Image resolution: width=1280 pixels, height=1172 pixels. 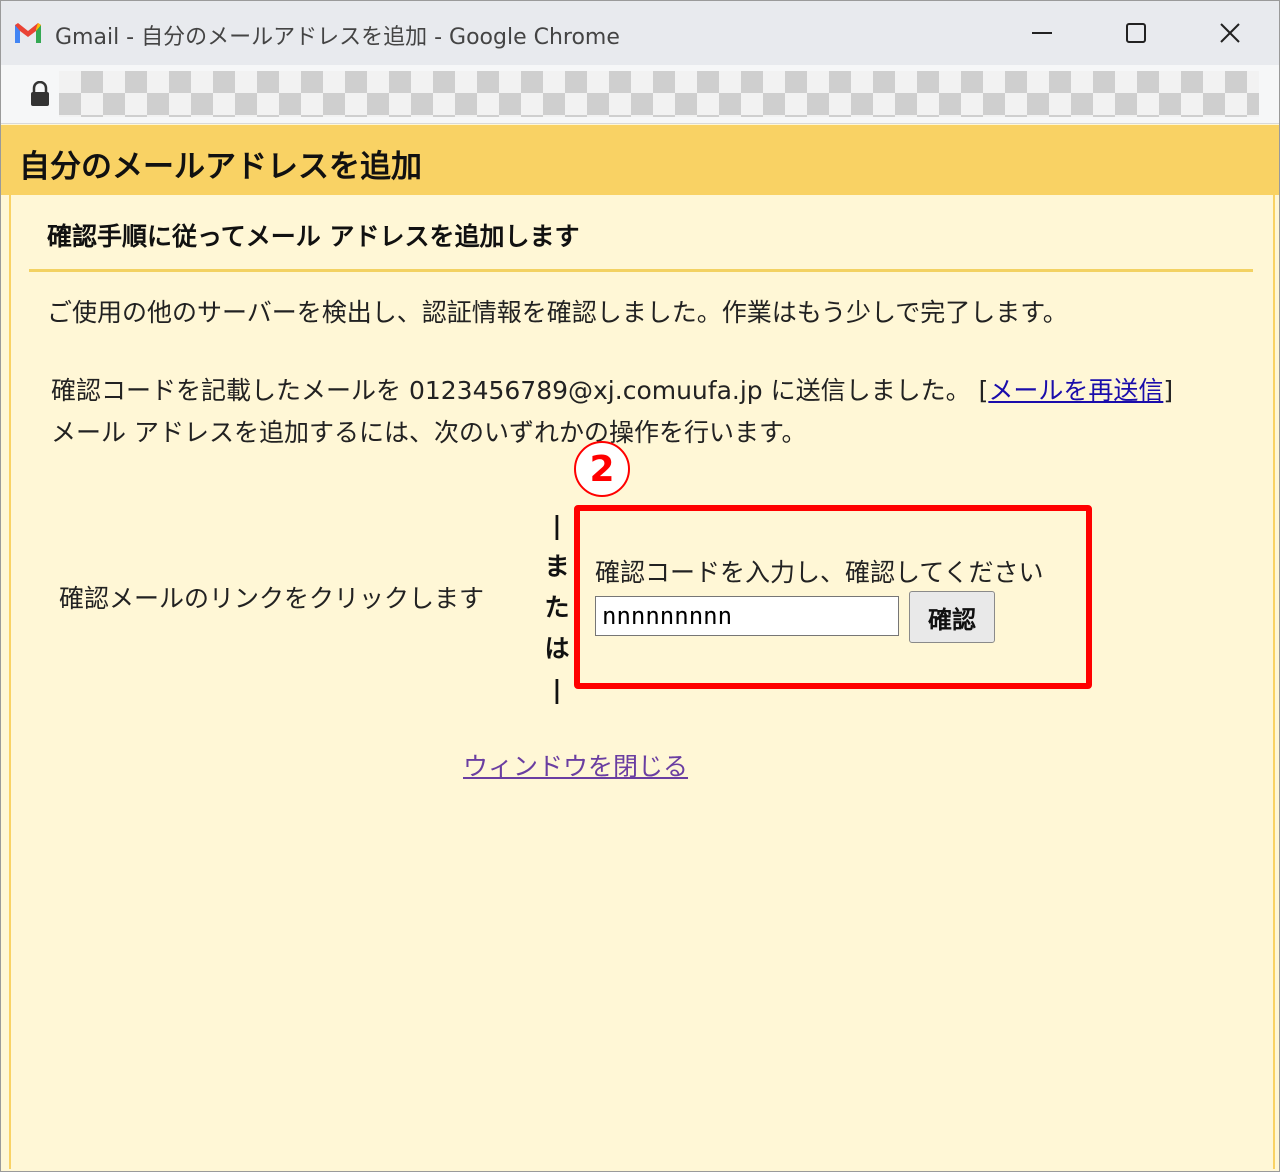 I want to click on bracket-close: ], so click(x=1168, y=390).